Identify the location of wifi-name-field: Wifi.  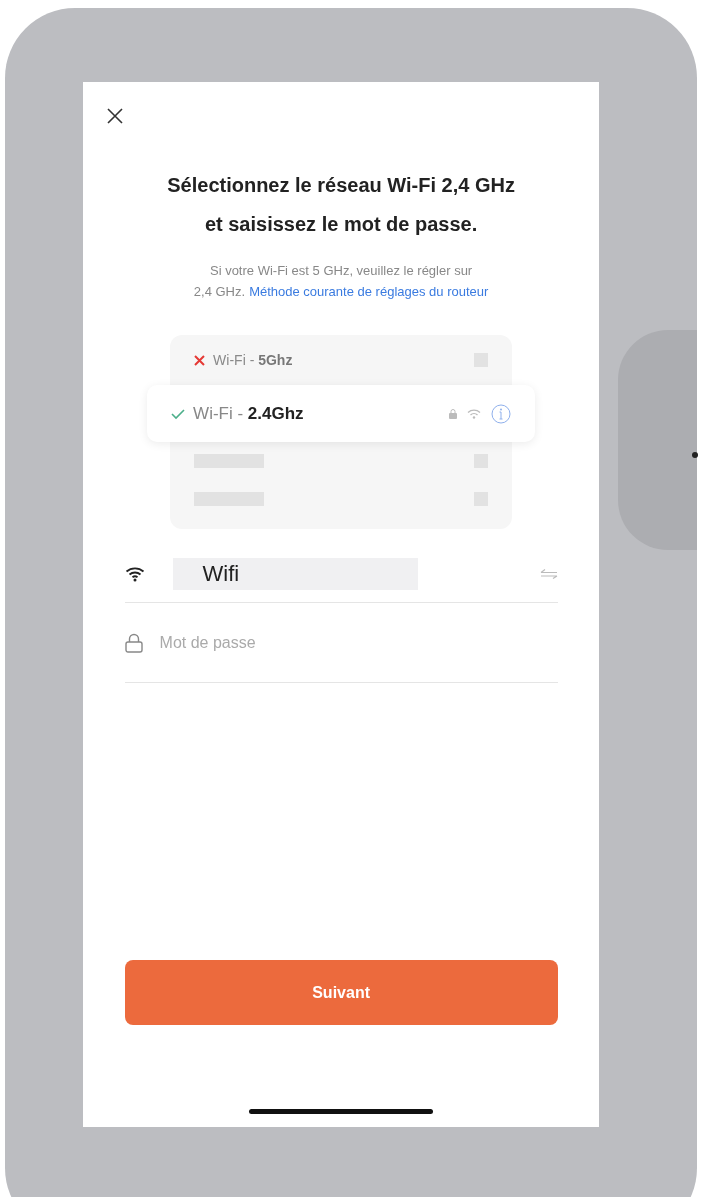
(295, 573).